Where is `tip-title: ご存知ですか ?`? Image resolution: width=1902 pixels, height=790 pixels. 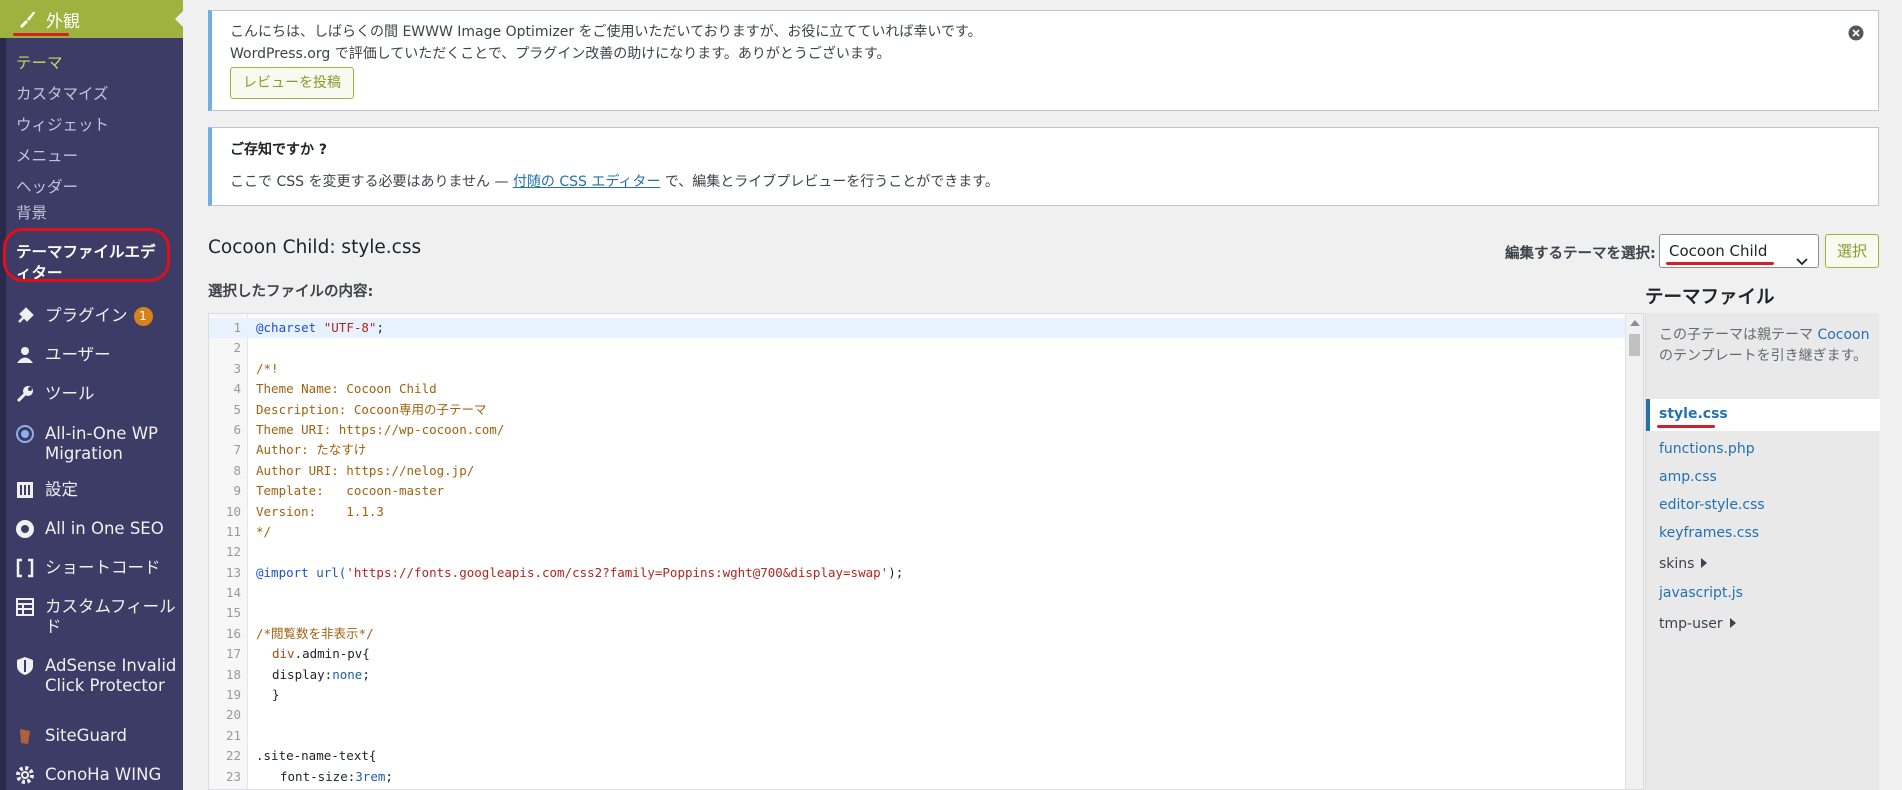
tip-title: ご存知ですか ? is located at coordinates (278, 150).